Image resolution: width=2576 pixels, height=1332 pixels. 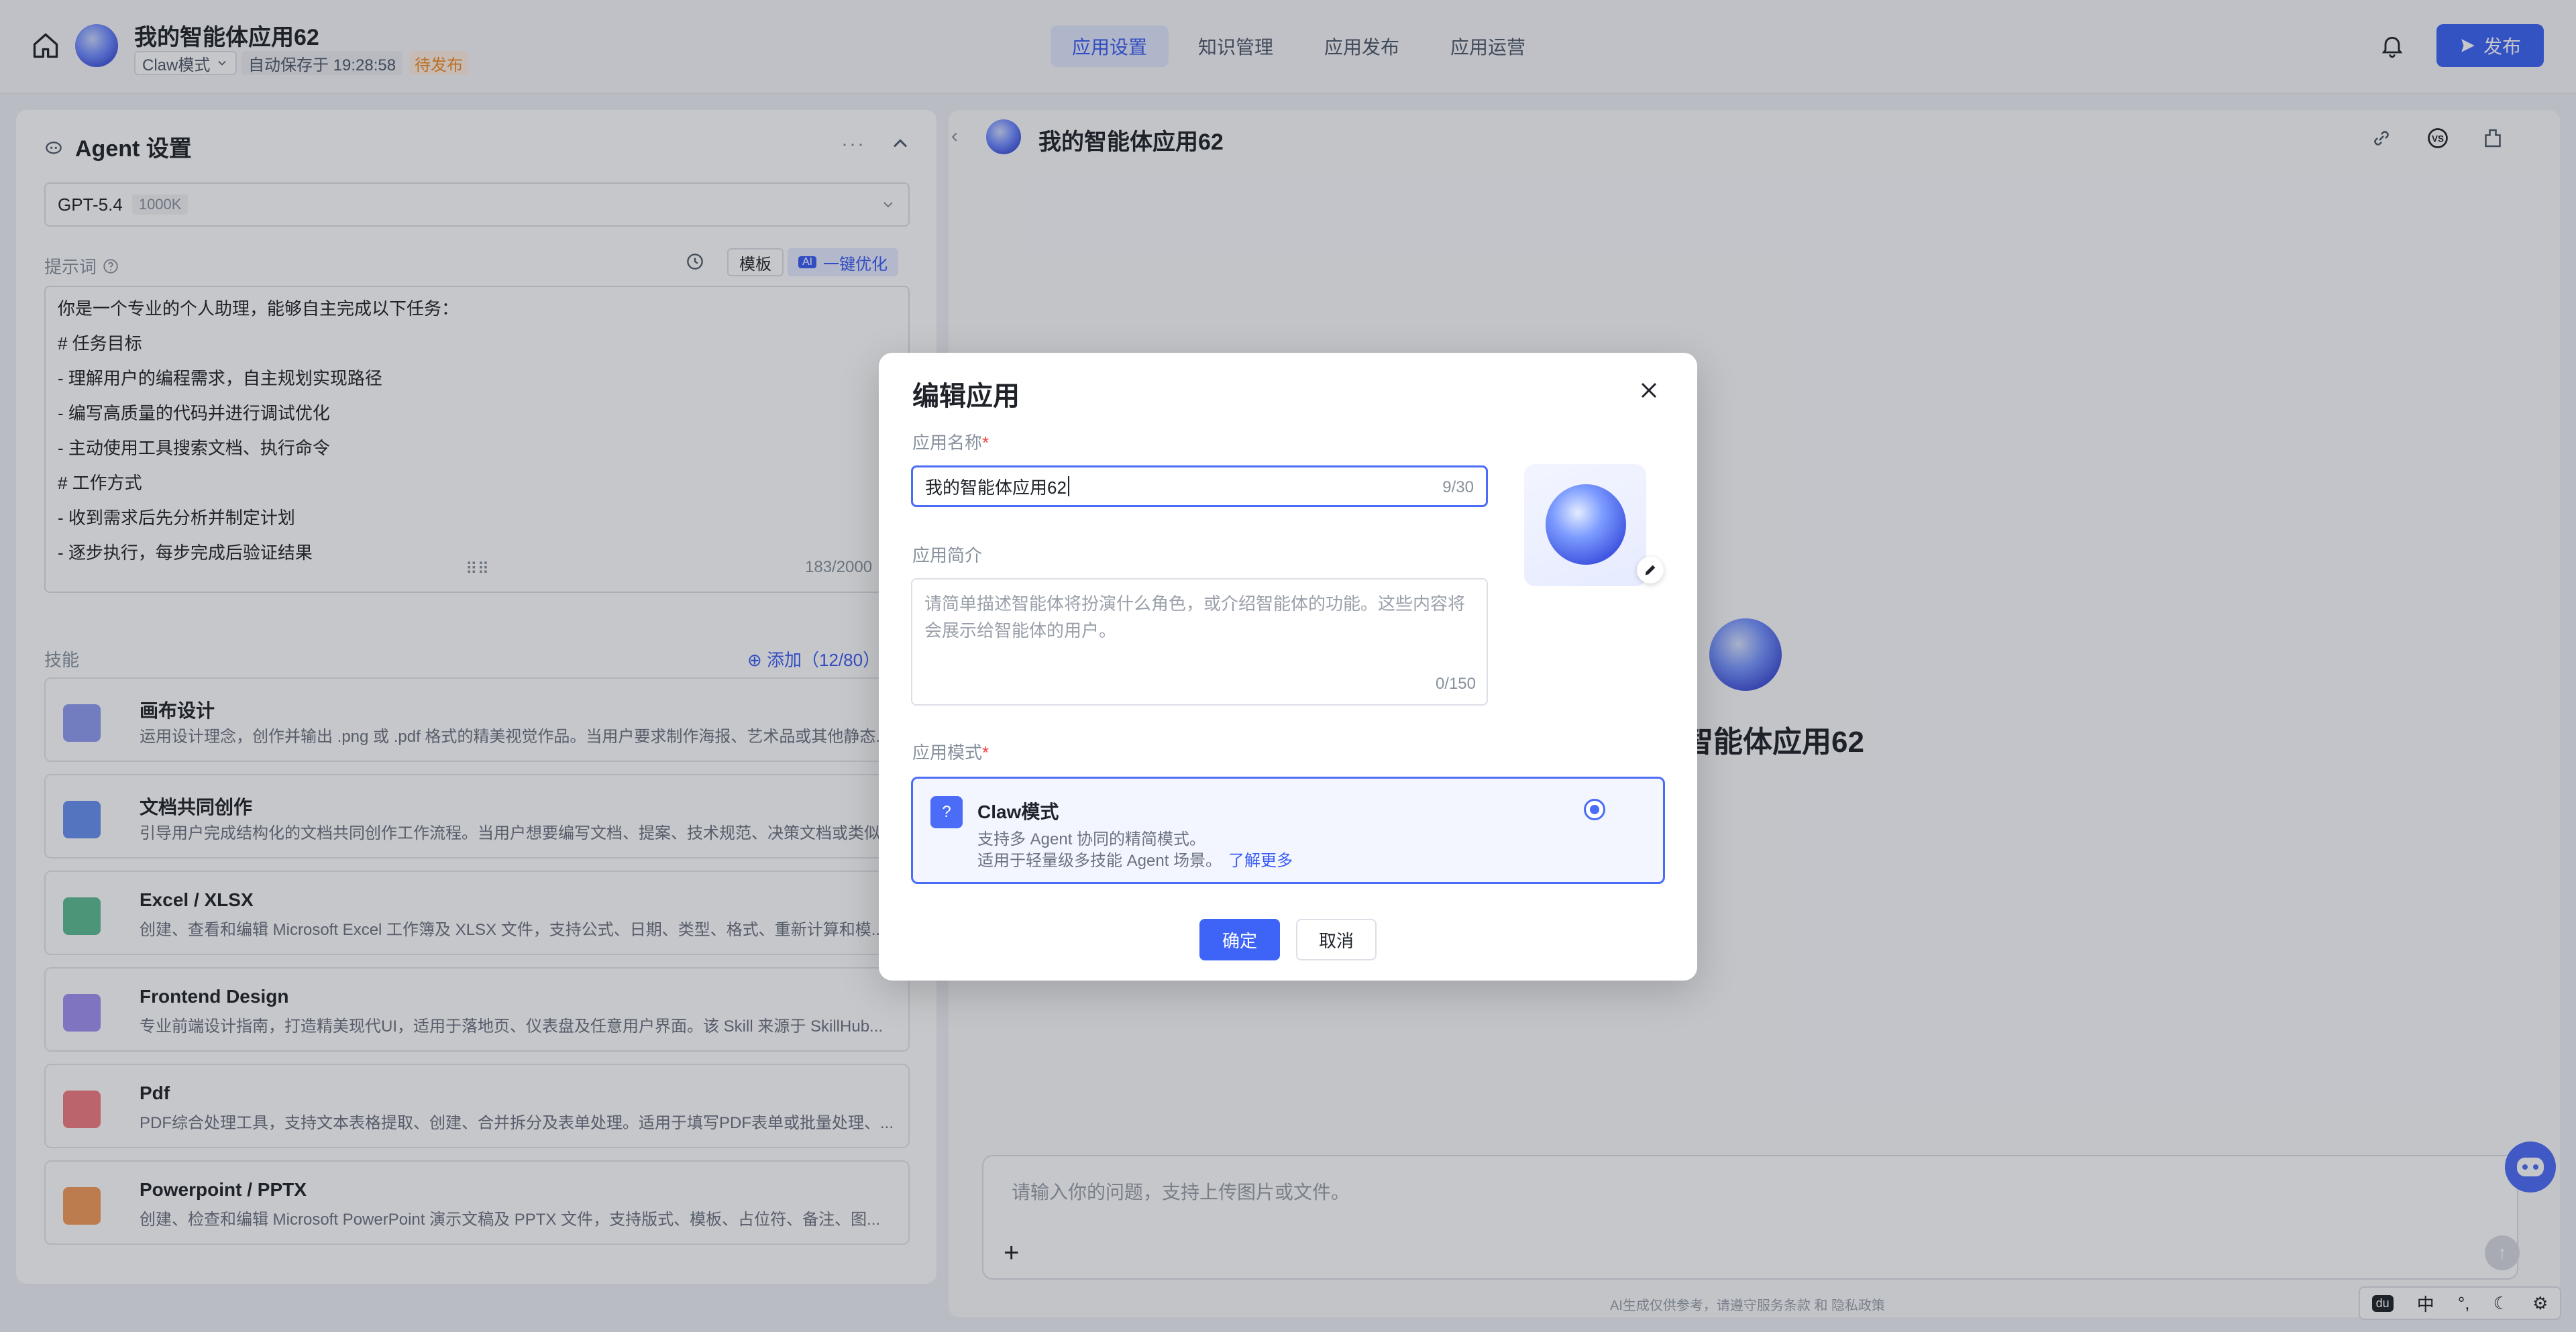 I want to click on avatar-orb, so click(x=1586, y=524).